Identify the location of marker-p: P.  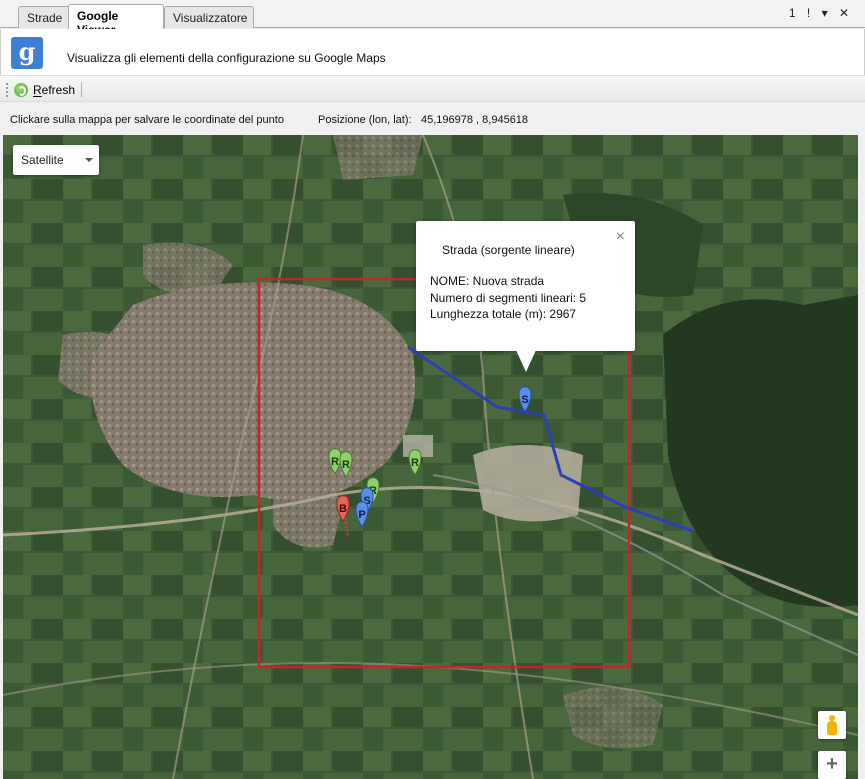
(362, 514).